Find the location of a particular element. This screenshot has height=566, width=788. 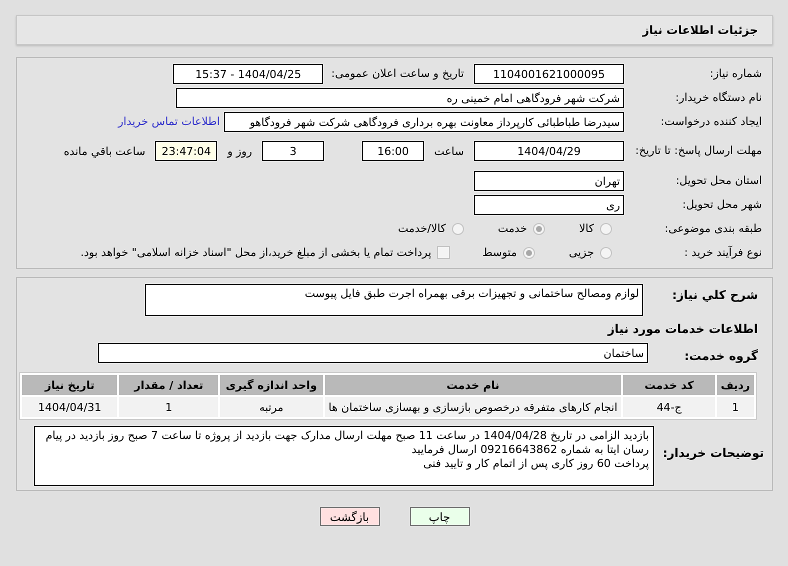

need-number-field: 1104001621000095 is located at coordinates (549, 74).